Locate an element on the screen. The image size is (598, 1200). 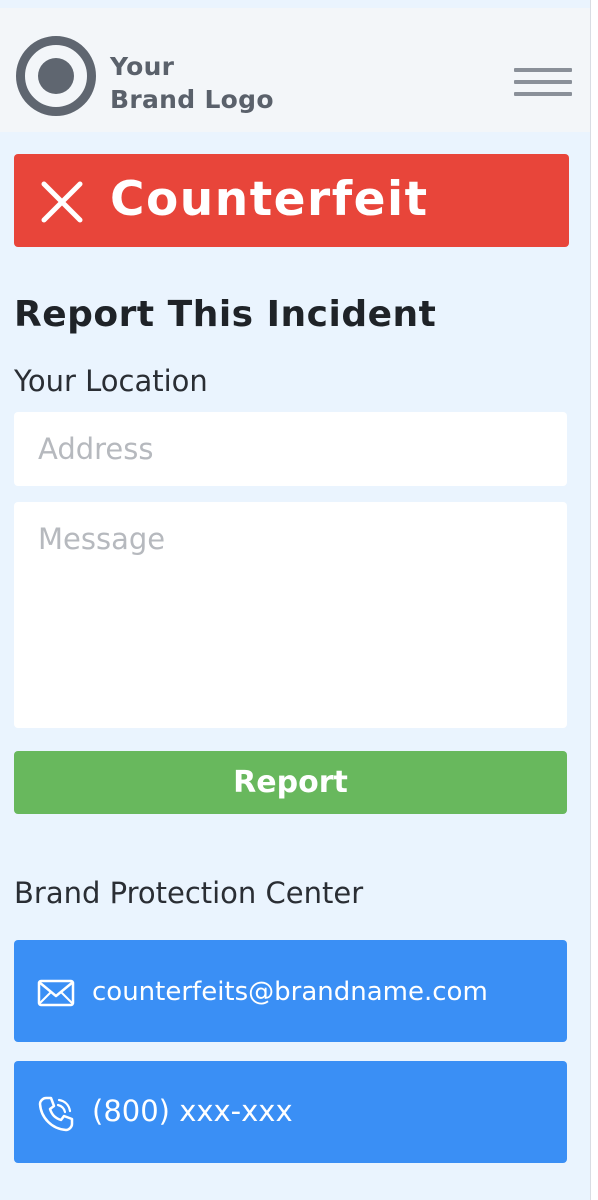
email-contact-button: counterfeits@brandname.com is located at coordinates (290, 991).